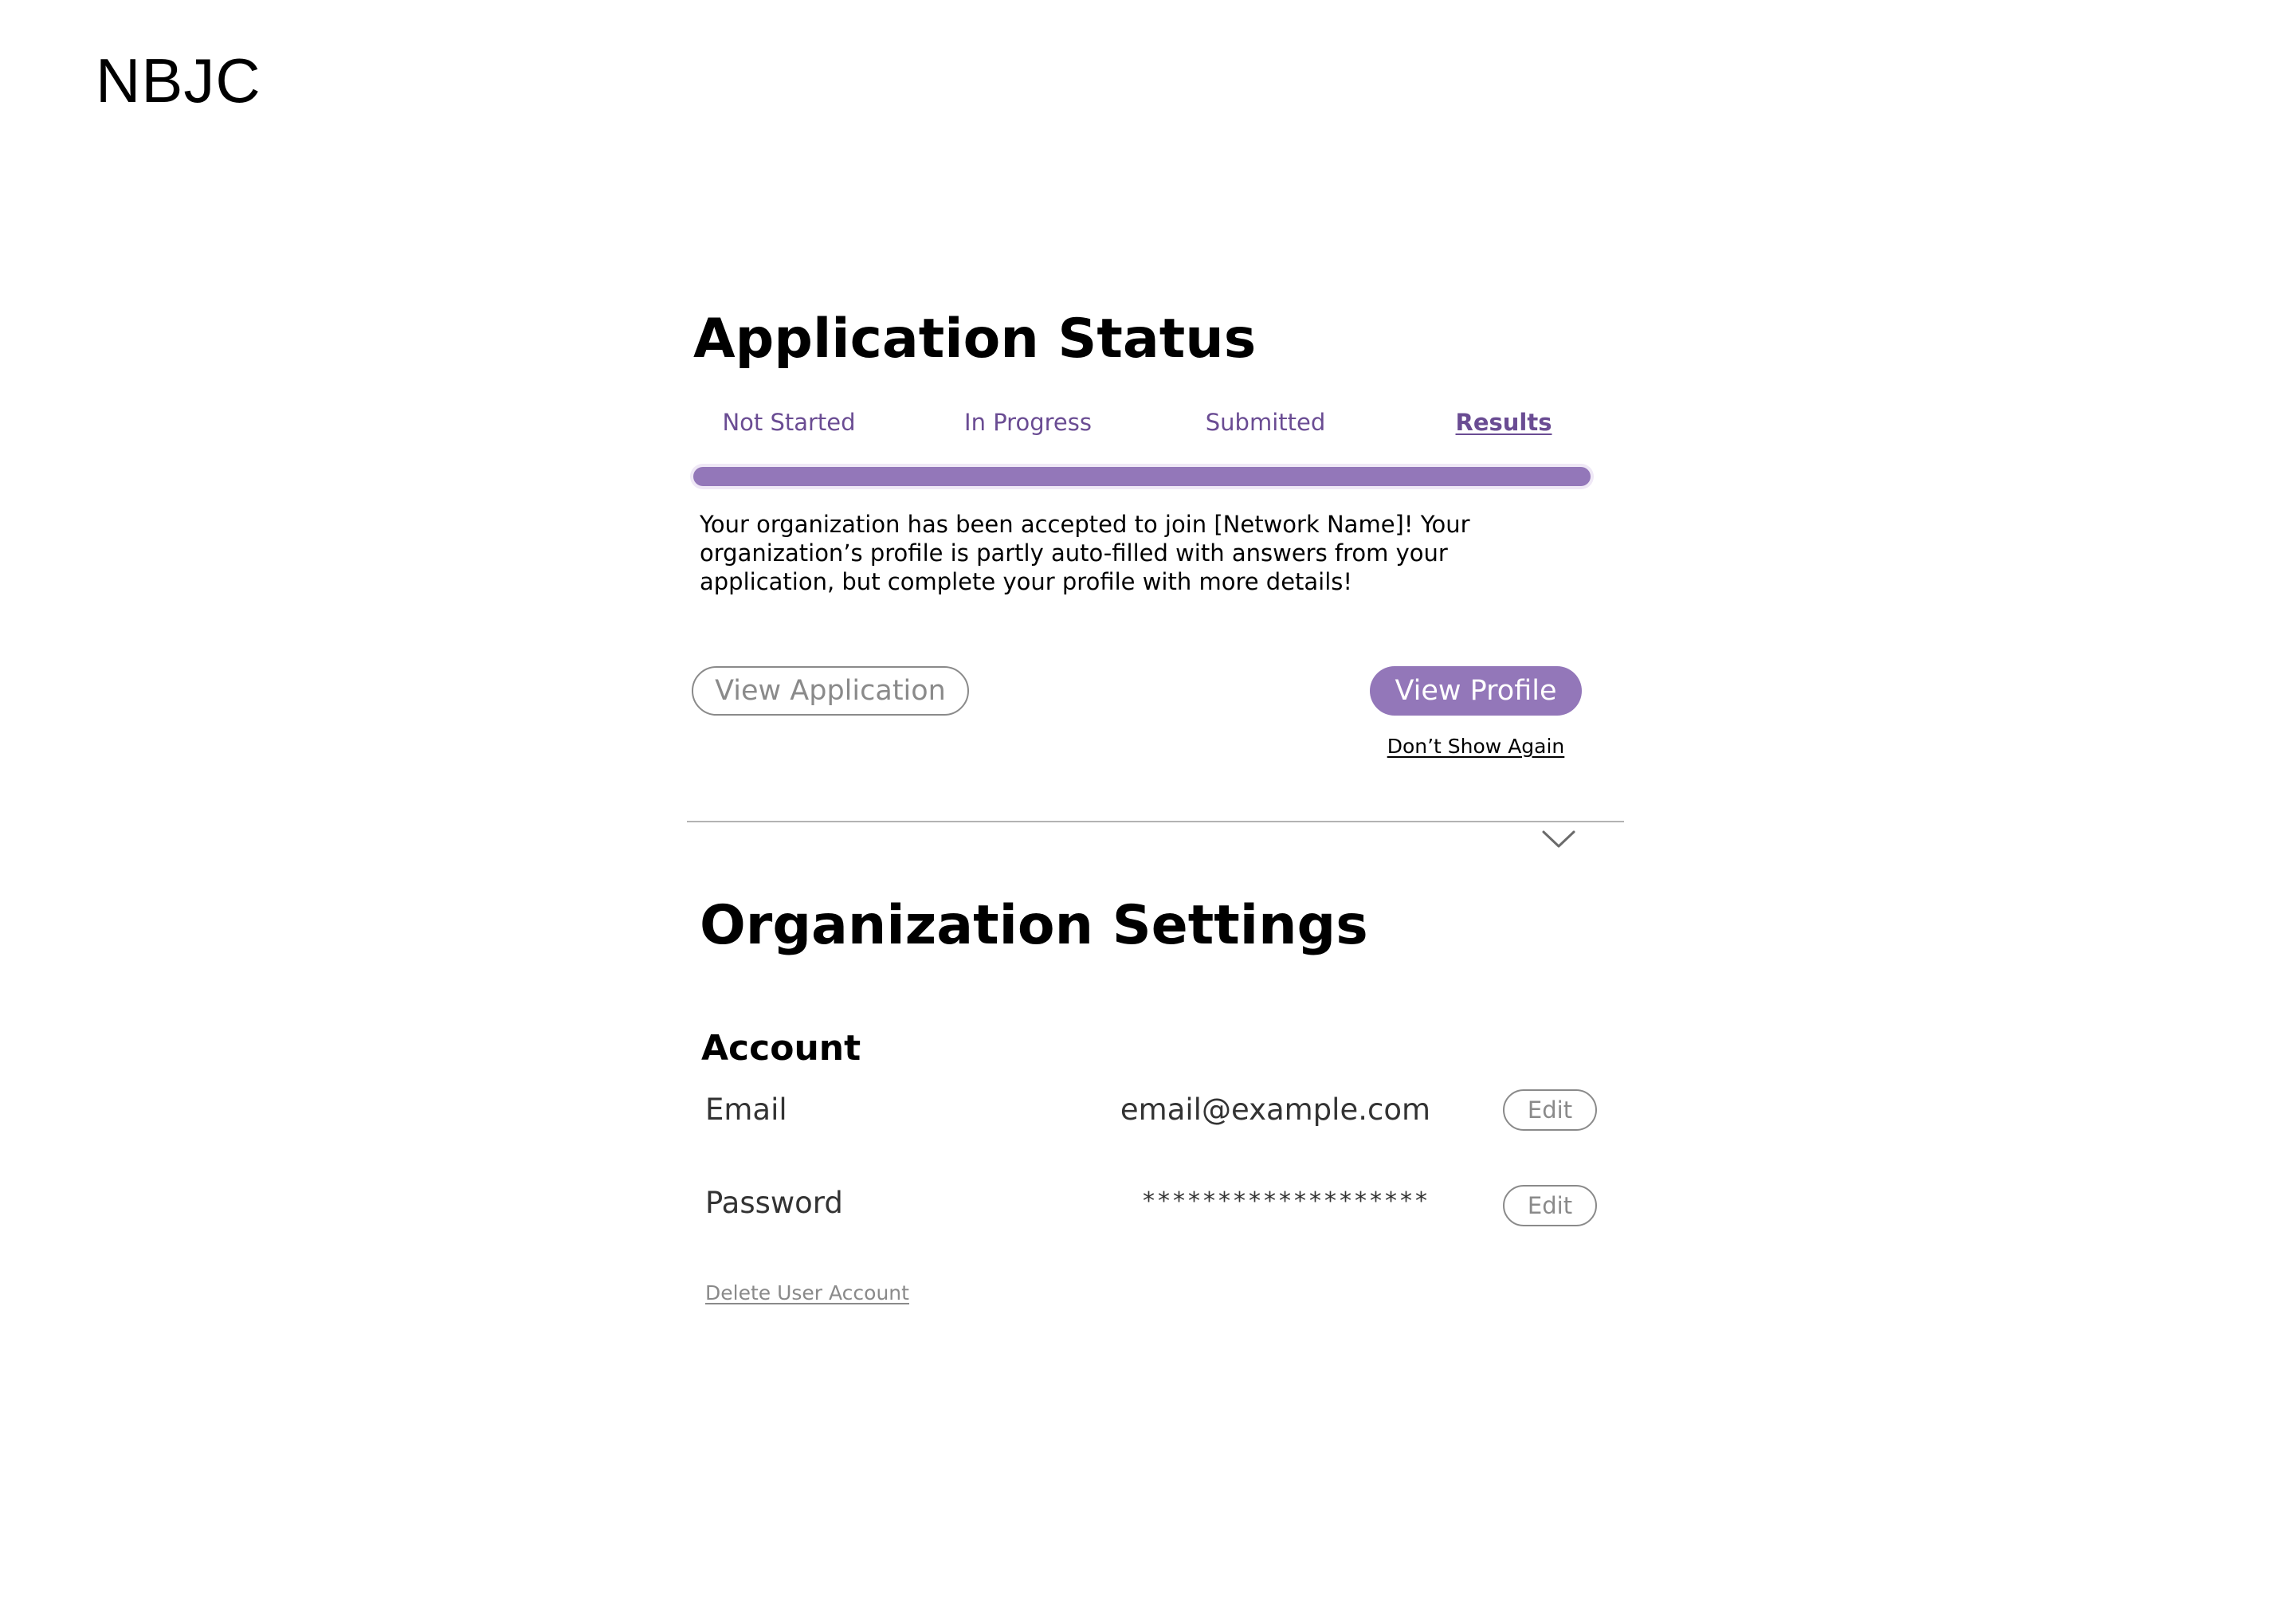  I want to click on view-profile-button: View Profile, so click(1476, 691).